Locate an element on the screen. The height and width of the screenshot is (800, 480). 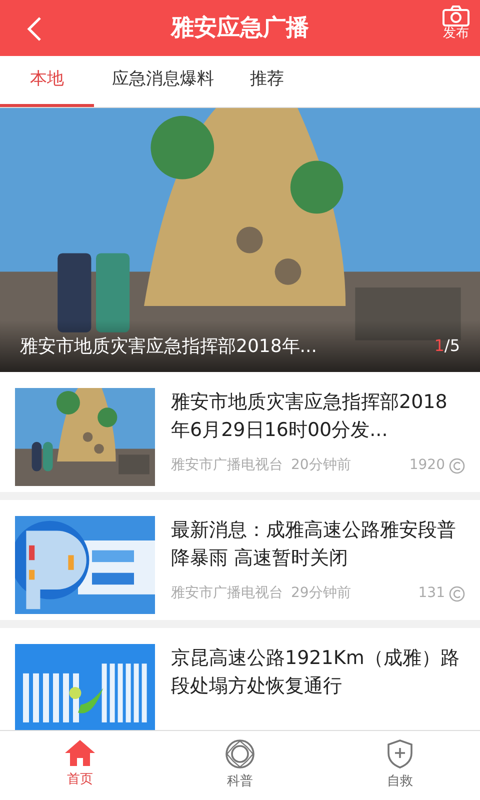
tab: 应急消息爆料 is located at coordinates (163, 81).